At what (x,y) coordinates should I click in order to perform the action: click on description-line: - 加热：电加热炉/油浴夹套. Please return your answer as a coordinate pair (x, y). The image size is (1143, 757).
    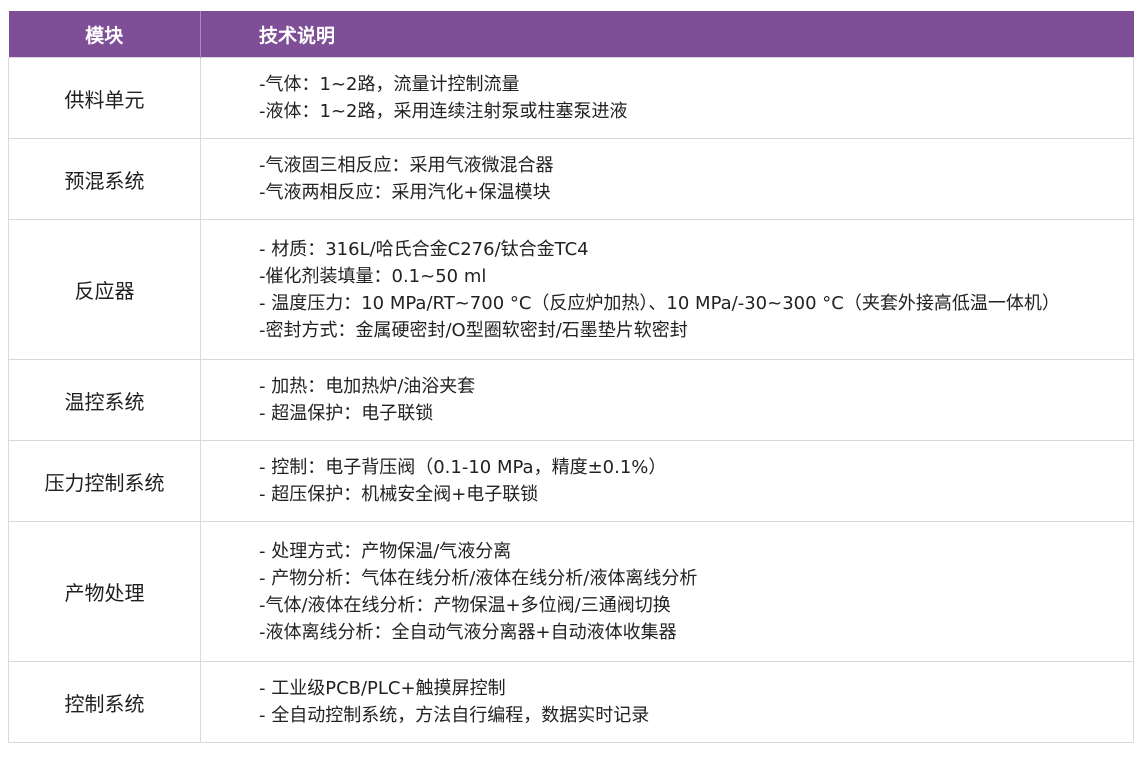
    Looking at the image, I should click on (367, 386).